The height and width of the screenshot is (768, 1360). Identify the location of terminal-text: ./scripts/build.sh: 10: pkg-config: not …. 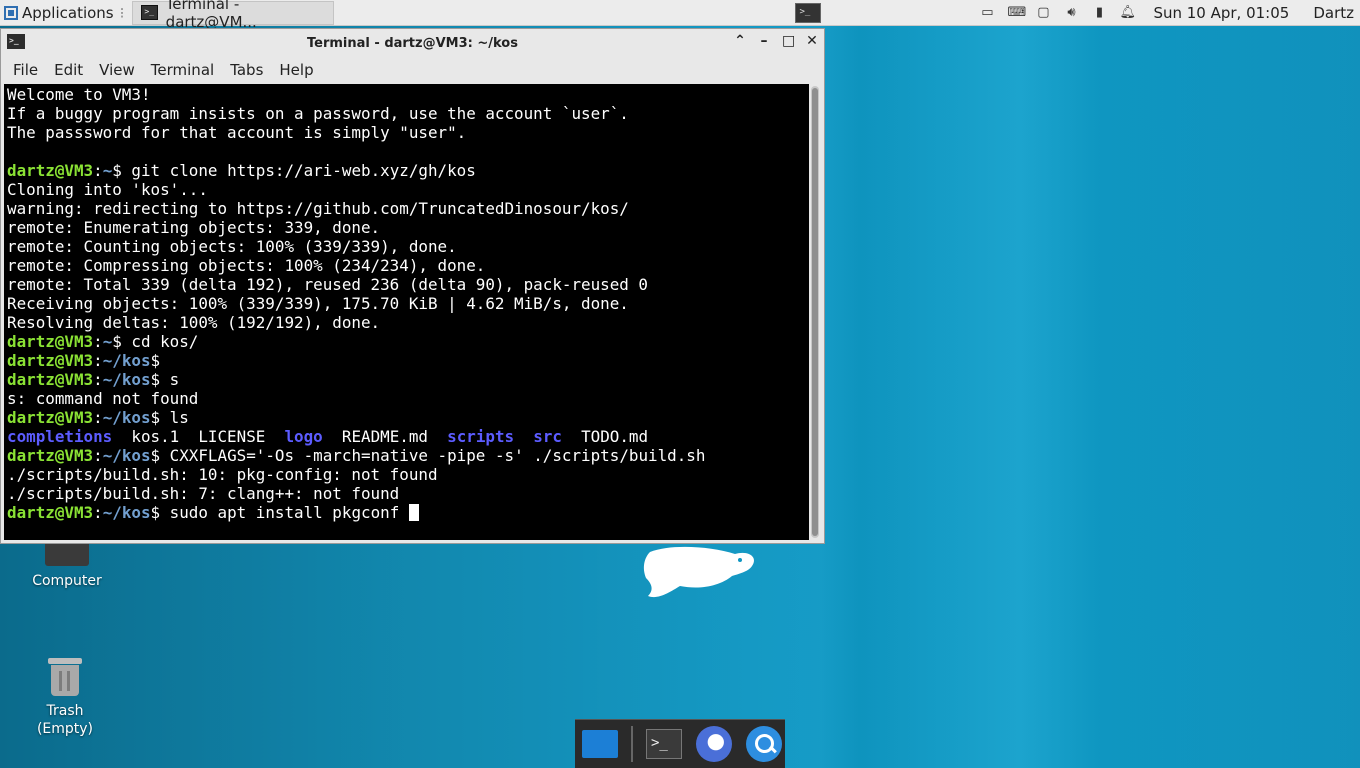
(222, 474).